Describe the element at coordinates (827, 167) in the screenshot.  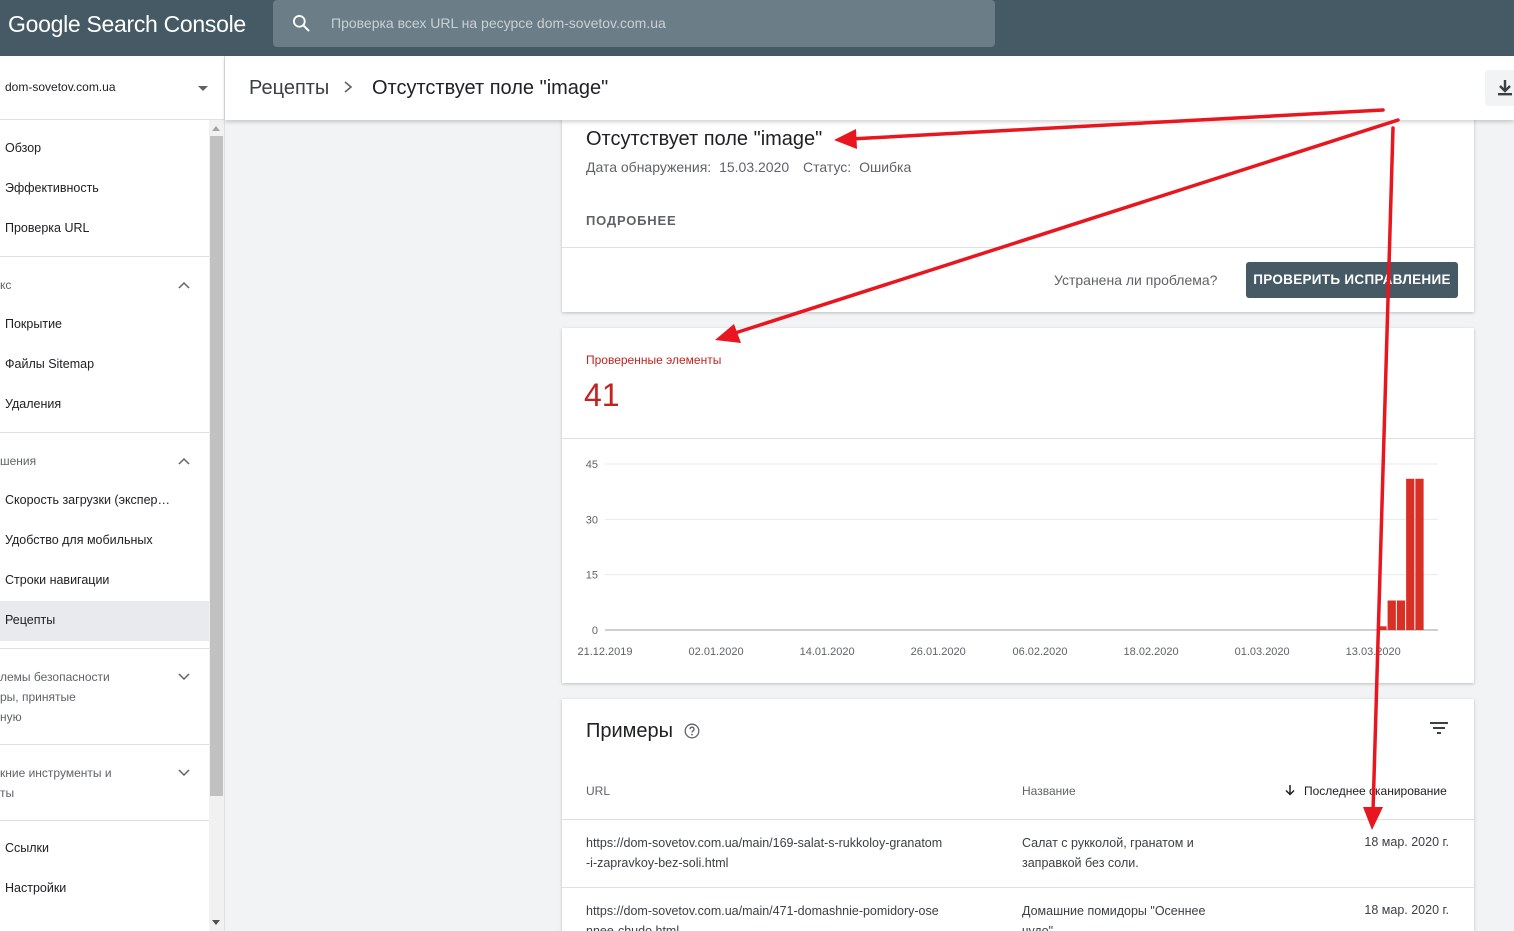
I see `status-label: Статус:` at that location.